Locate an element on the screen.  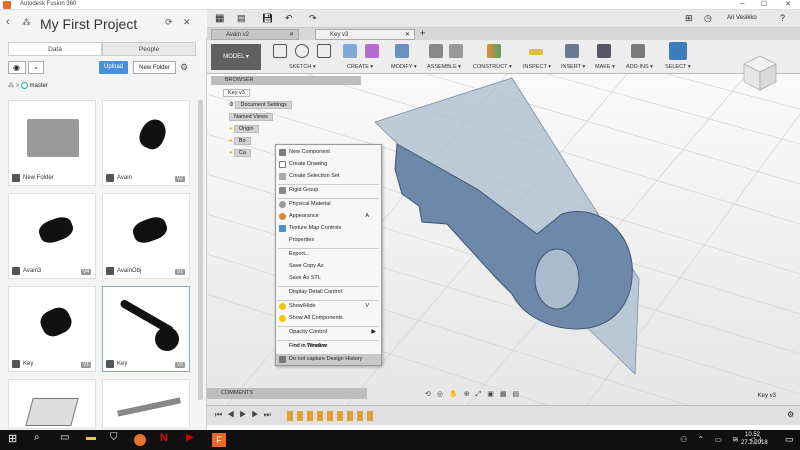
netflix-icon: N is located at coordinates (168, 440).